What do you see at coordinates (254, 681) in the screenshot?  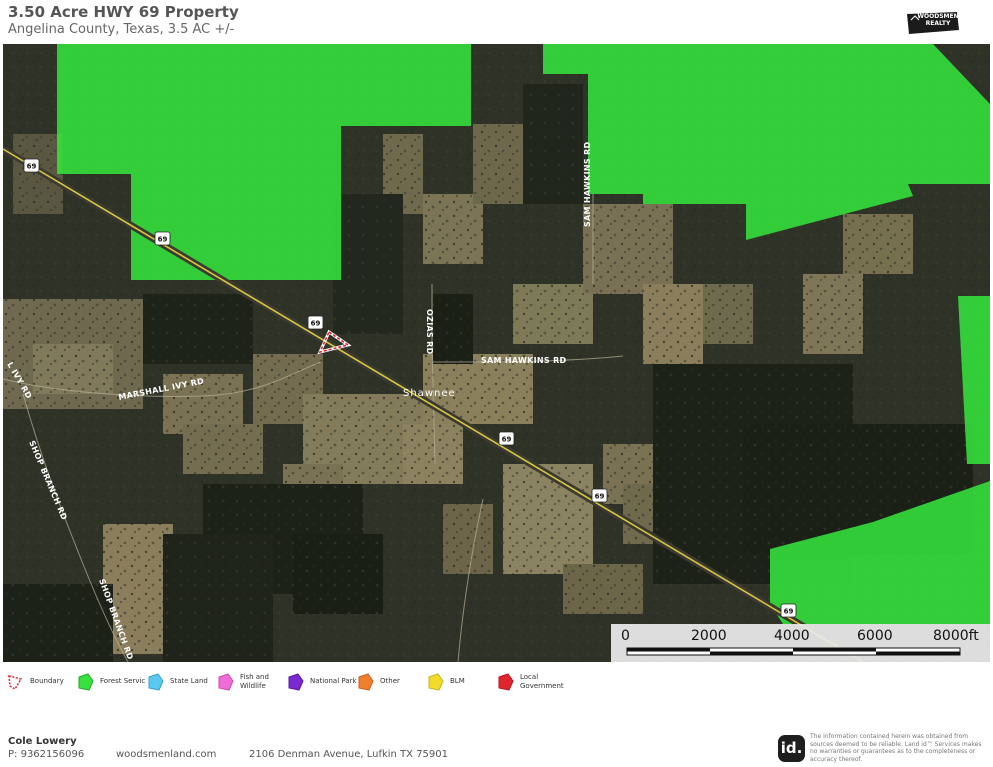 I see `legend-label-fish-wildlife: Fish and Wildlife` at bounding box center [254, 681].